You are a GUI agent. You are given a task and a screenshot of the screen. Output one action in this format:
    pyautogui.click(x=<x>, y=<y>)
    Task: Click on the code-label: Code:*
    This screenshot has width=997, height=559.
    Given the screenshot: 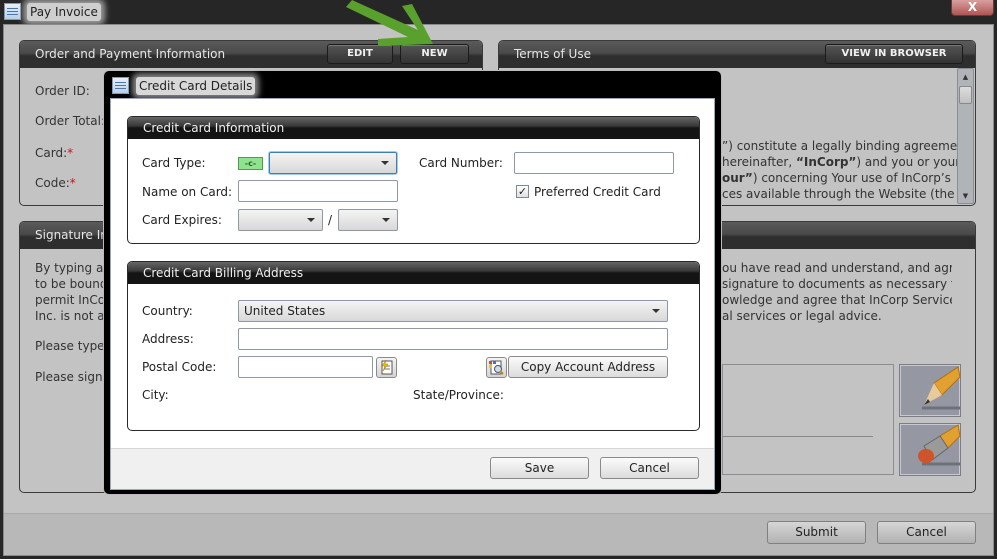 What is the action you would take?
    pyautogui.click(x=55, y=183)
    